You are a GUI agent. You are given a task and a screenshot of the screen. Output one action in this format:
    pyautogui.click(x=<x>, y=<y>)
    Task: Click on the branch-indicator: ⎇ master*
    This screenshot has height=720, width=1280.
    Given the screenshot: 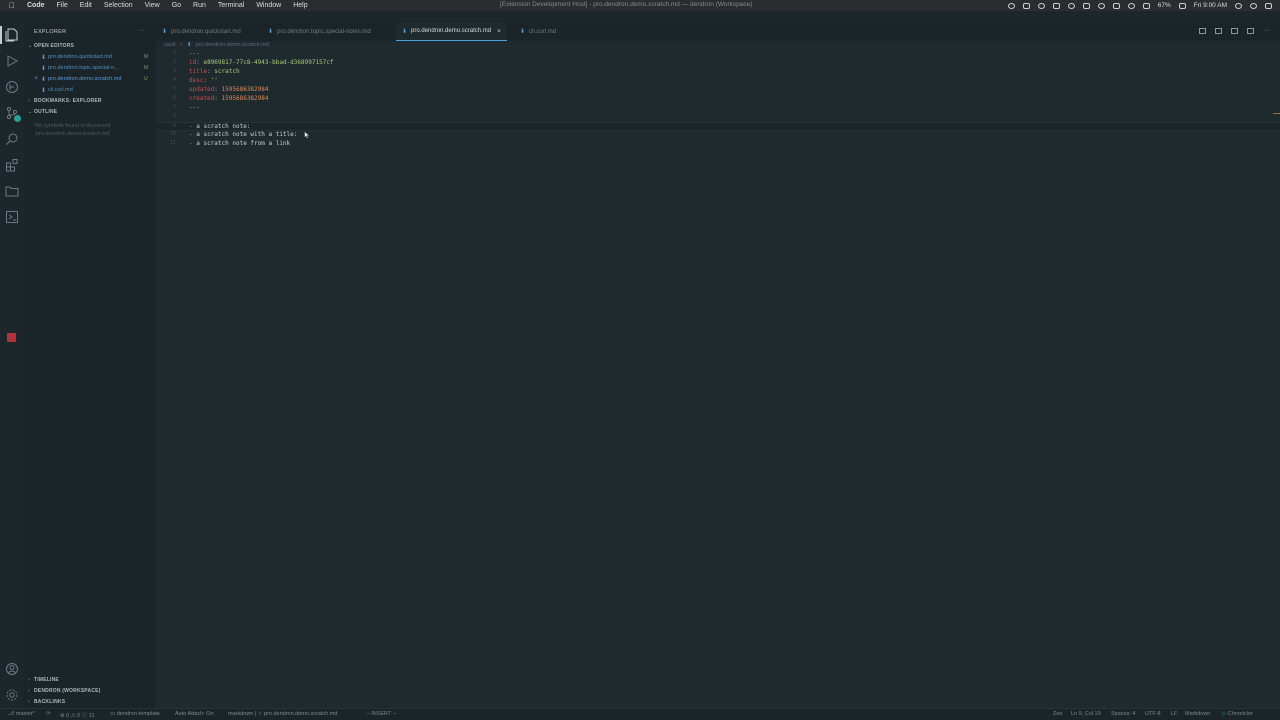 What is the action you would take?
    pyautogui.click(x=21, y=714)
    